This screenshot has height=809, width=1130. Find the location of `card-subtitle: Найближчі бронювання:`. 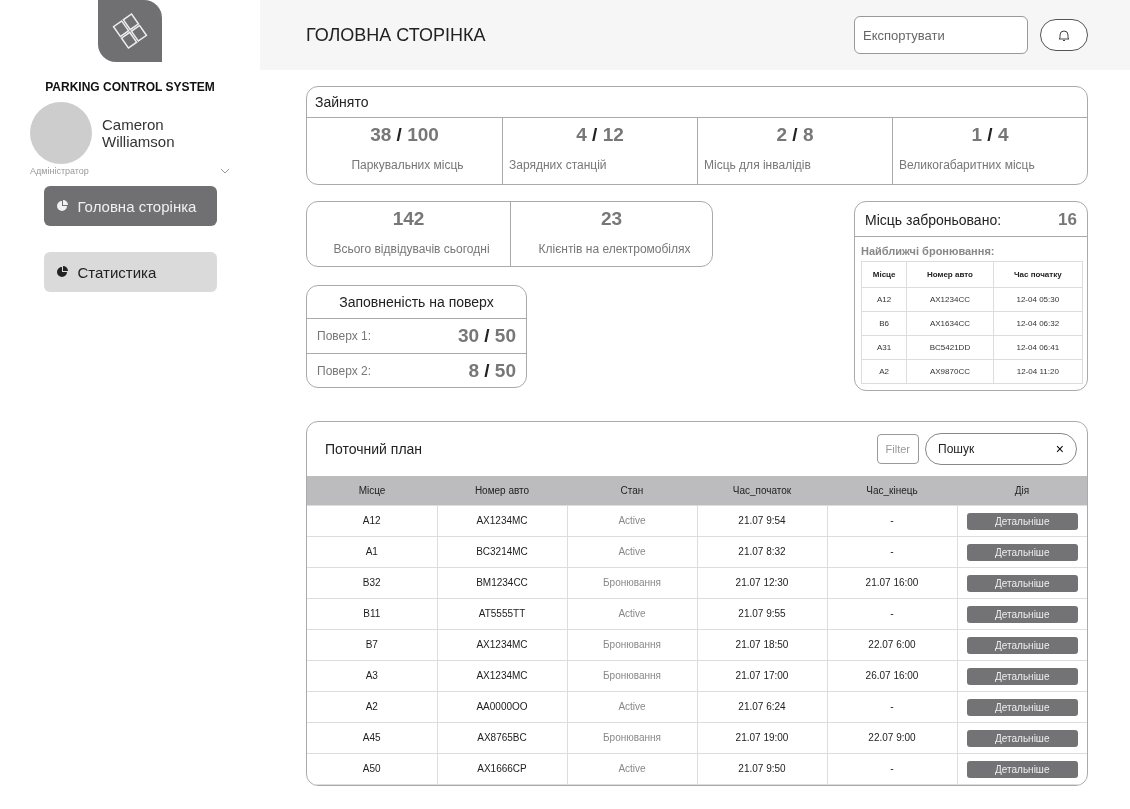

card-subtitle: Найближчі бронювання: is located at coordinates (928, 251).